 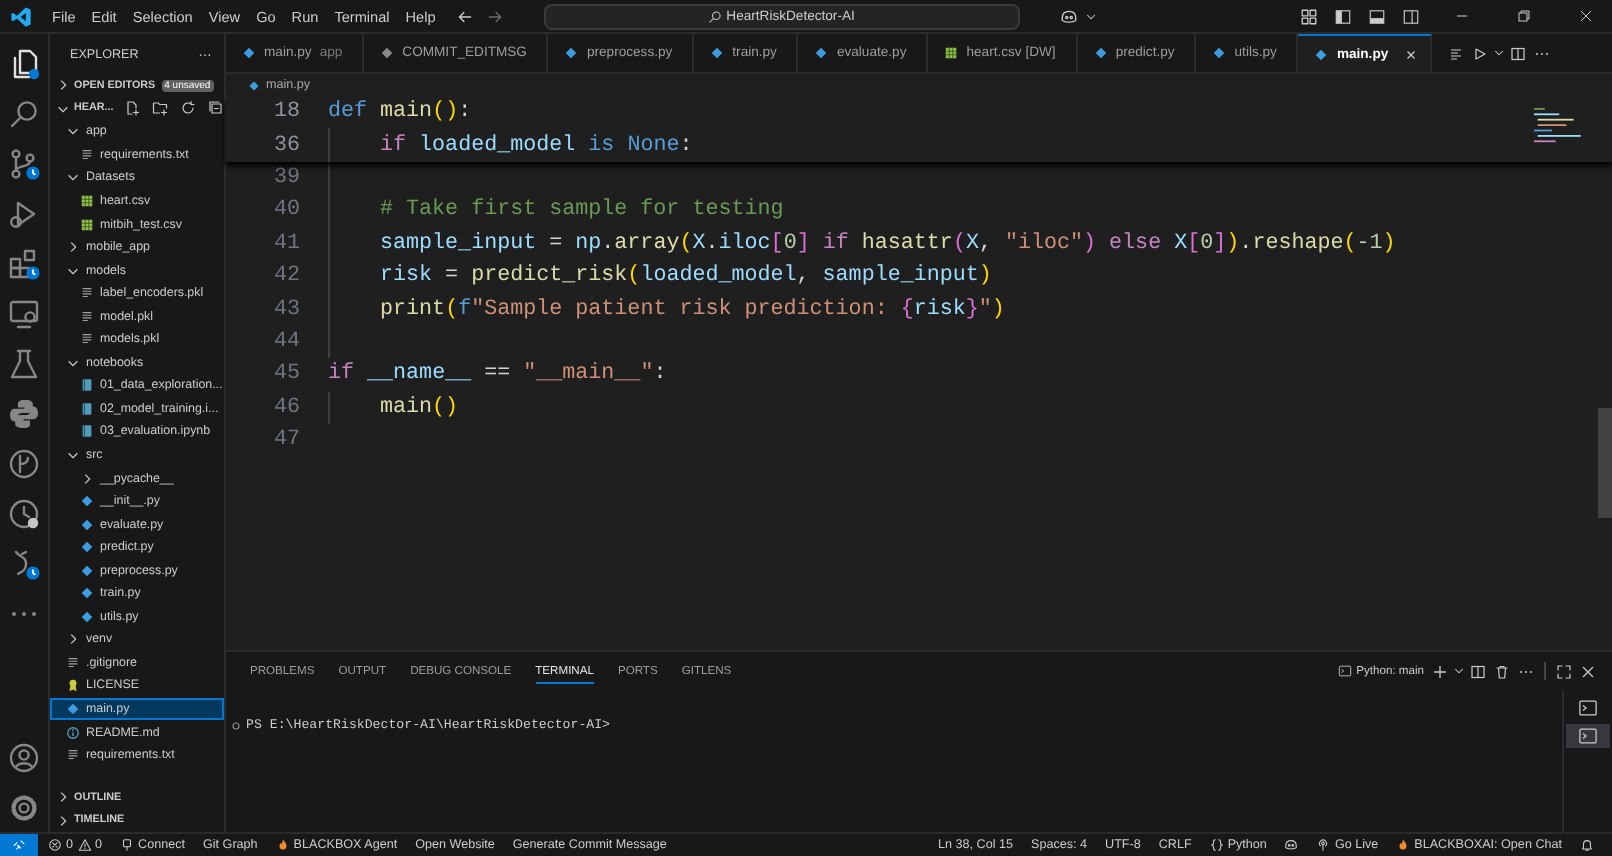 What do you see at coordinates (285, 341) in the screenshot?
I see `line-number: 44` at bounding box center [285, 341].